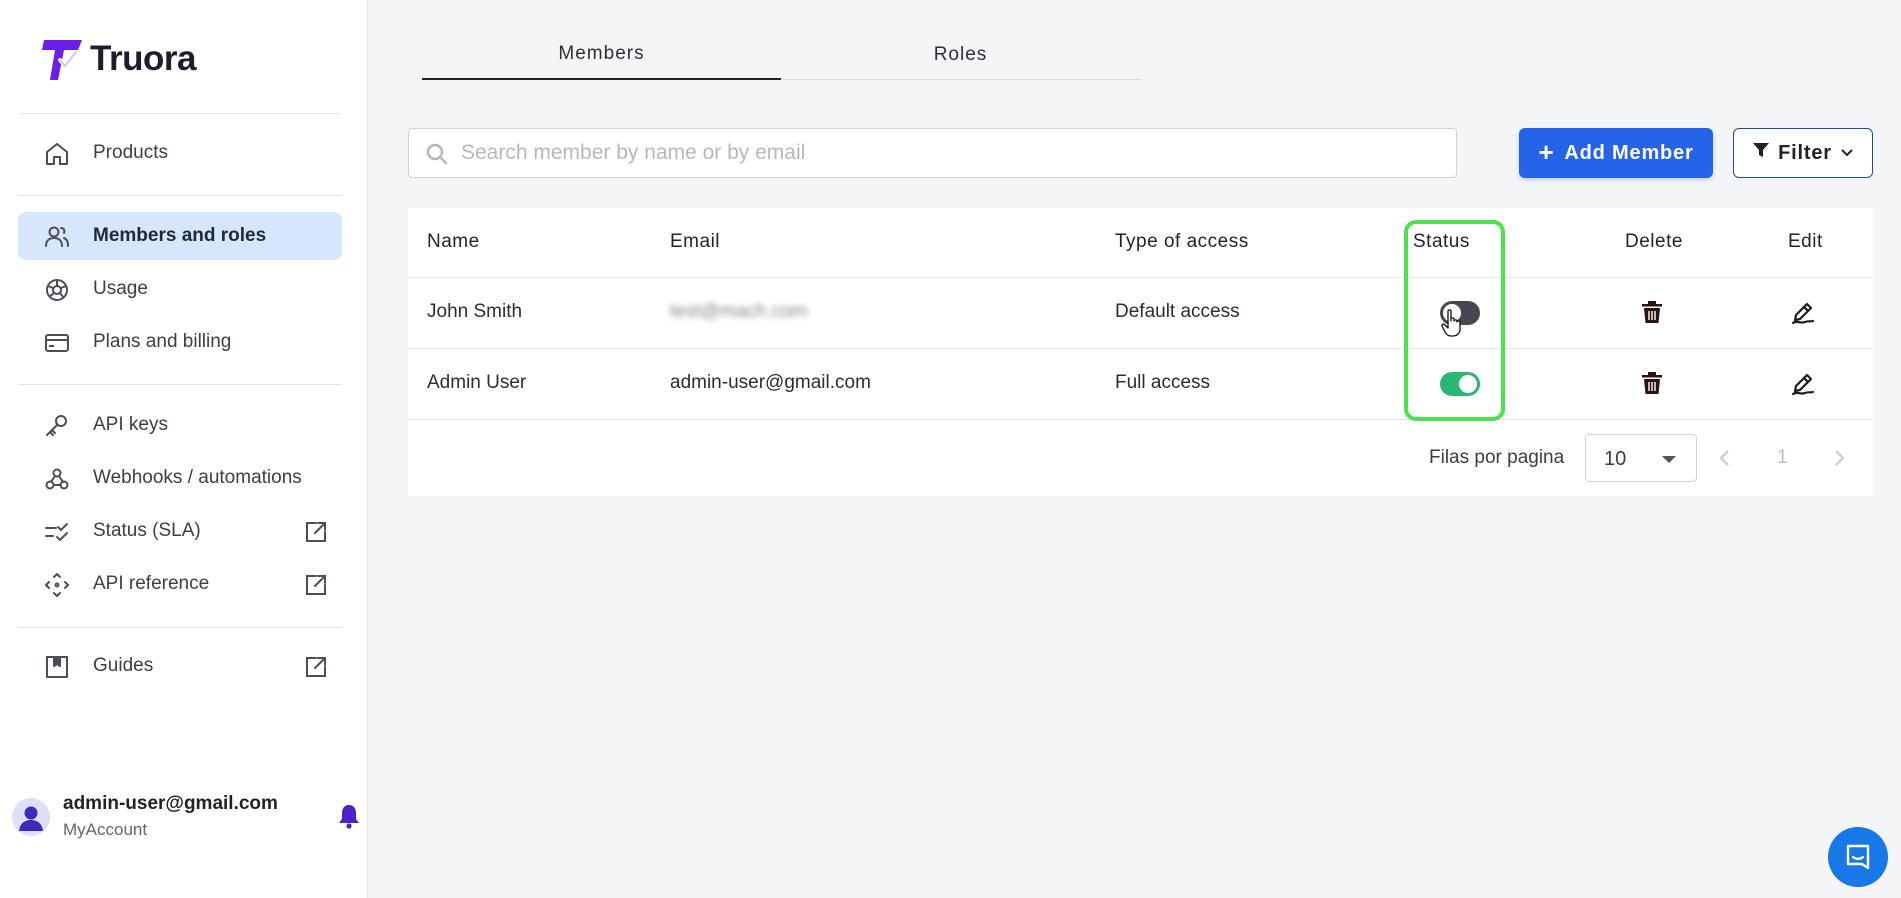  Describe the element at coordinates (57, 237) in the screenshot. I see `users-icon` at that location.